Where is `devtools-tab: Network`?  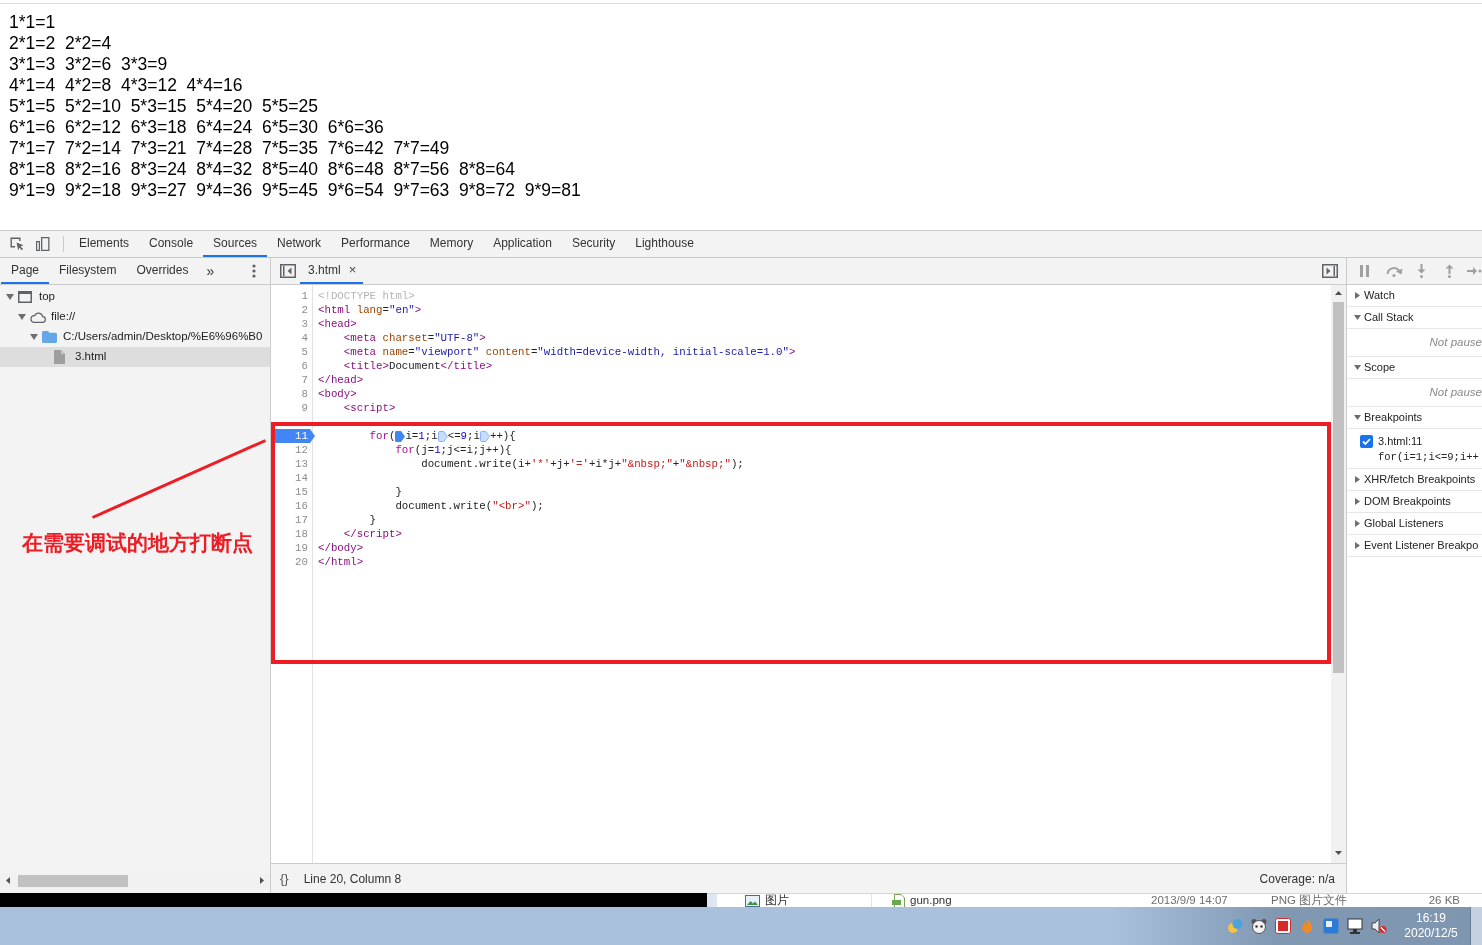 devtools-tab: Network is located at coordinates (299, 244).